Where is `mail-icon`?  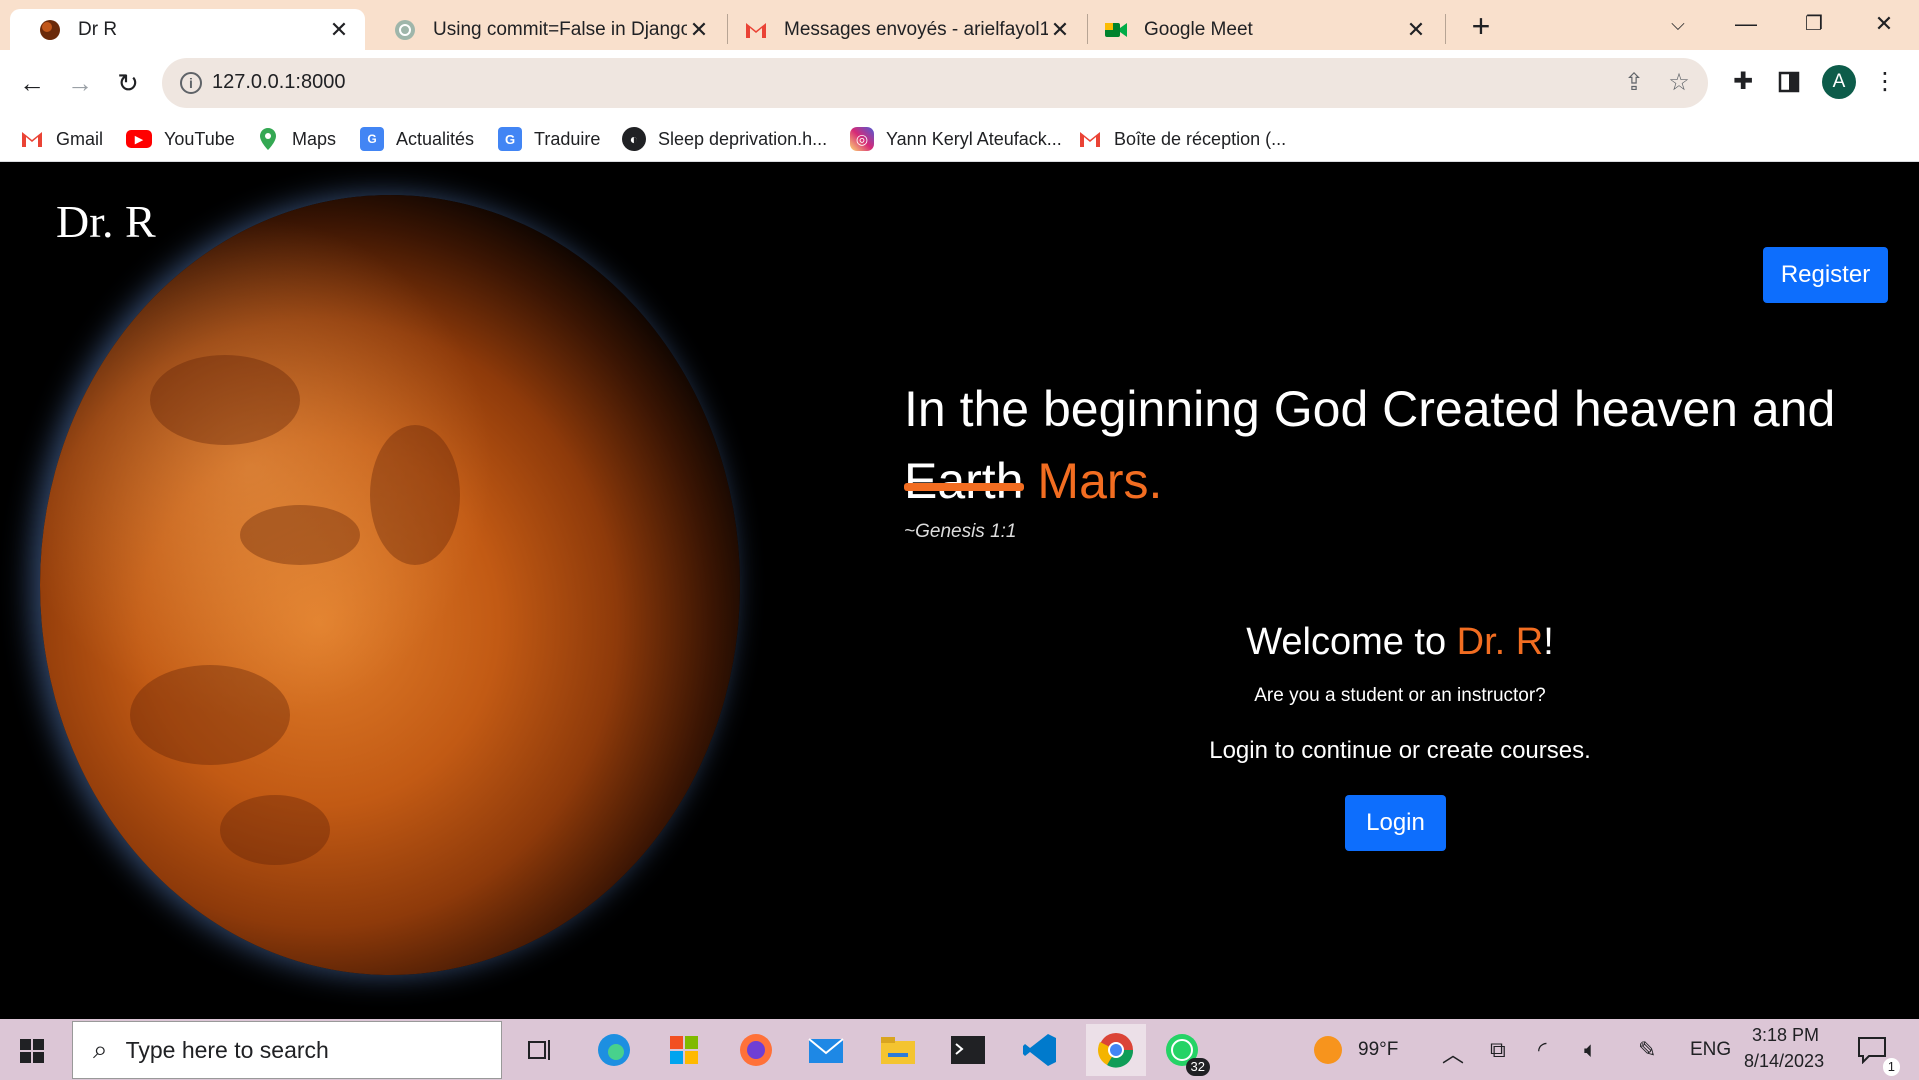
mail-icon is located at coordinates (826, 1050).